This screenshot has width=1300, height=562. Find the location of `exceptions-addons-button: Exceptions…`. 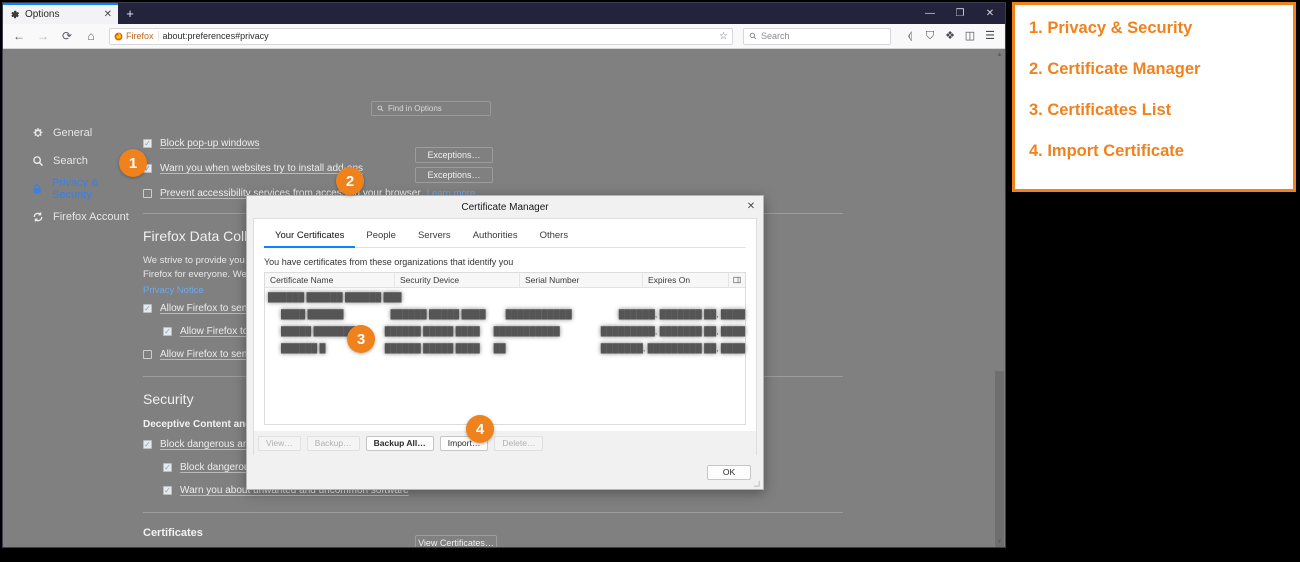

exceptions-addons-button: Exceptions… is located at coordinates (454, 175).